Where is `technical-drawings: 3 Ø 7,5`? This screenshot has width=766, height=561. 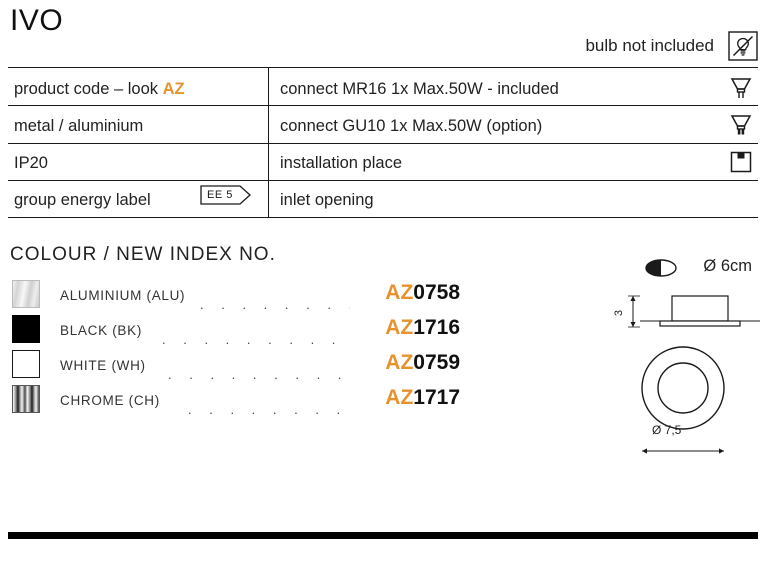 technical-drawings: 3 Ø 7,5 is located at coordinates (683, 372).